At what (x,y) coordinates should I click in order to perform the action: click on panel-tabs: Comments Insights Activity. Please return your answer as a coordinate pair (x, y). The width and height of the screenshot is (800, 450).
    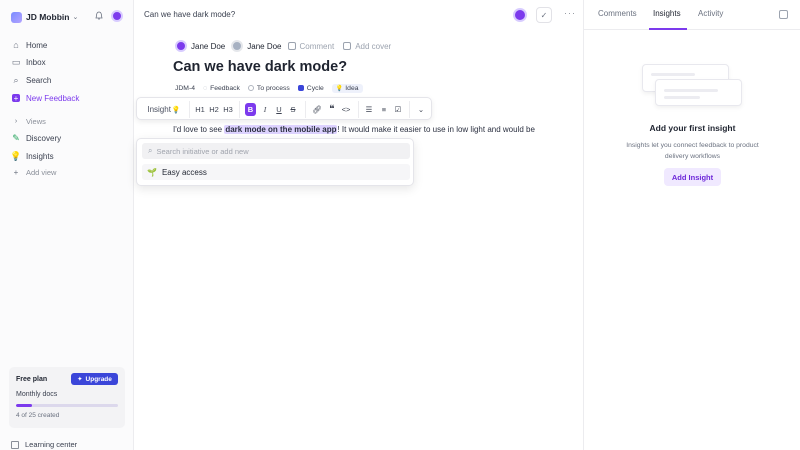
    Looking at the image, I should click on (692, 15).